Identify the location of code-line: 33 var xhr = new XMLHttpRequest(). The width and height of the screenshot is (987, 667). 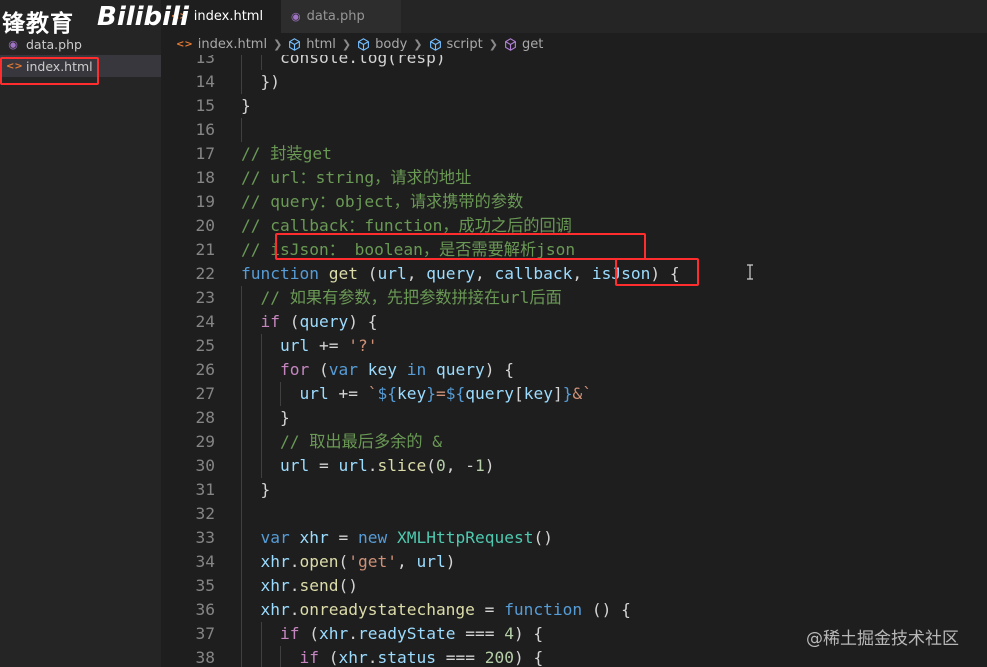
(574, 538).